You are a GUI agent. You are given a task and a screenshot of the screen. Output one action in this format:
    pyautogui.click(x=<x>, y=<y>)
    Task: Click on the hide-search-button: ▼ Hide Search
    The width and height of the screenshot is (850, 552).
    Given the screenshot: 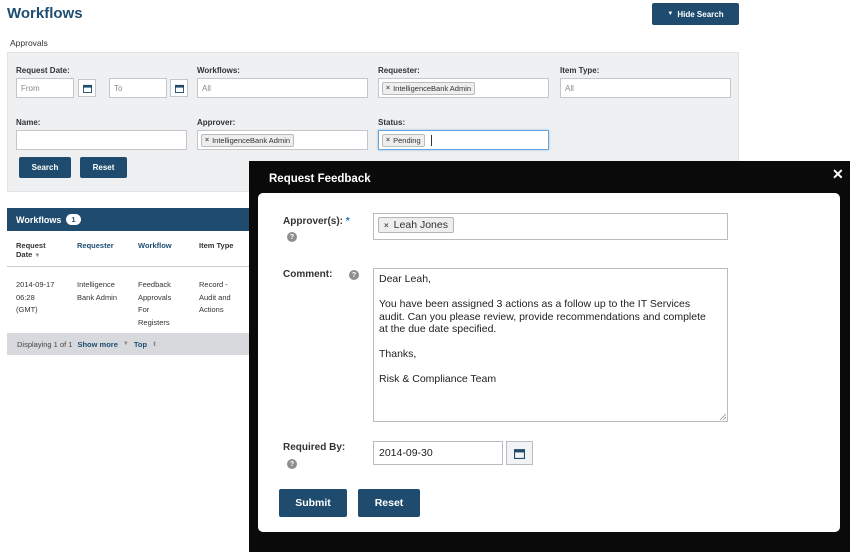 What is the action you would take?
    pyautogui.click(x=695, y=14)
    